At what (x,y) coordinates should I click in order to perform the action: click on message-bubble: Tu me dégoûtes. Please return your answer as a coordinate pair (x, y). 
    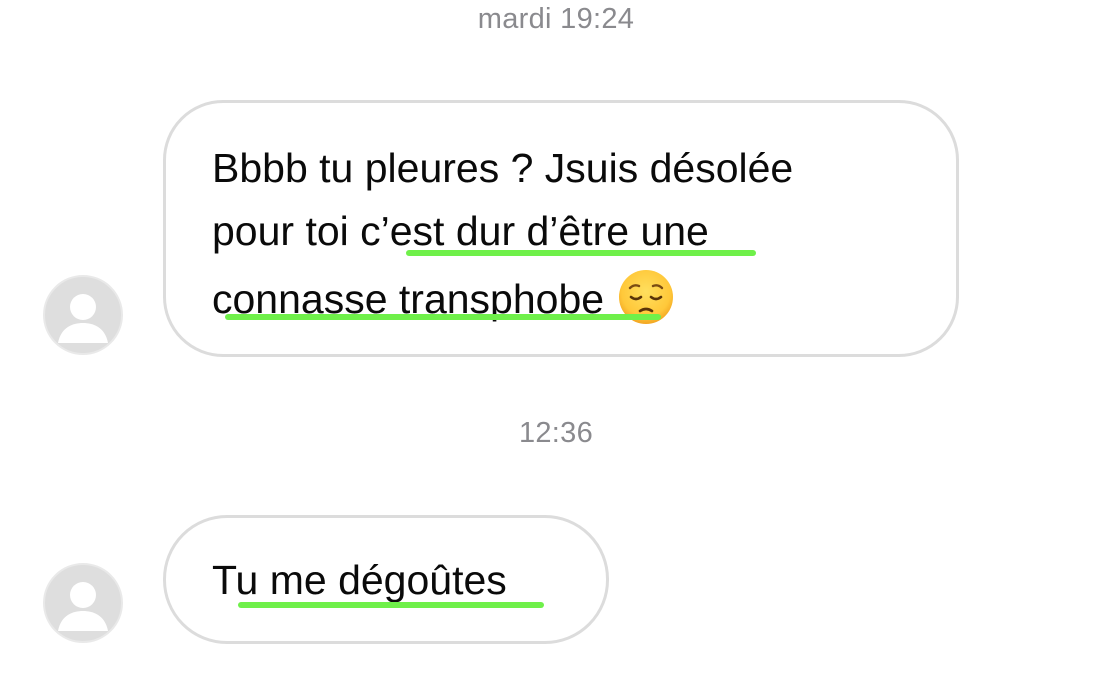
    Looking at the image, I should click on (386, 579).